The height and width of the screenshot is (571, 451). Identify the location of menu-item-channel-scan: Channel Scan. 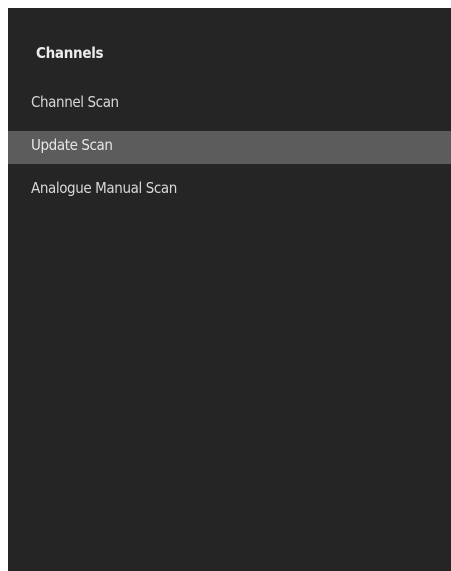
(229, 104).